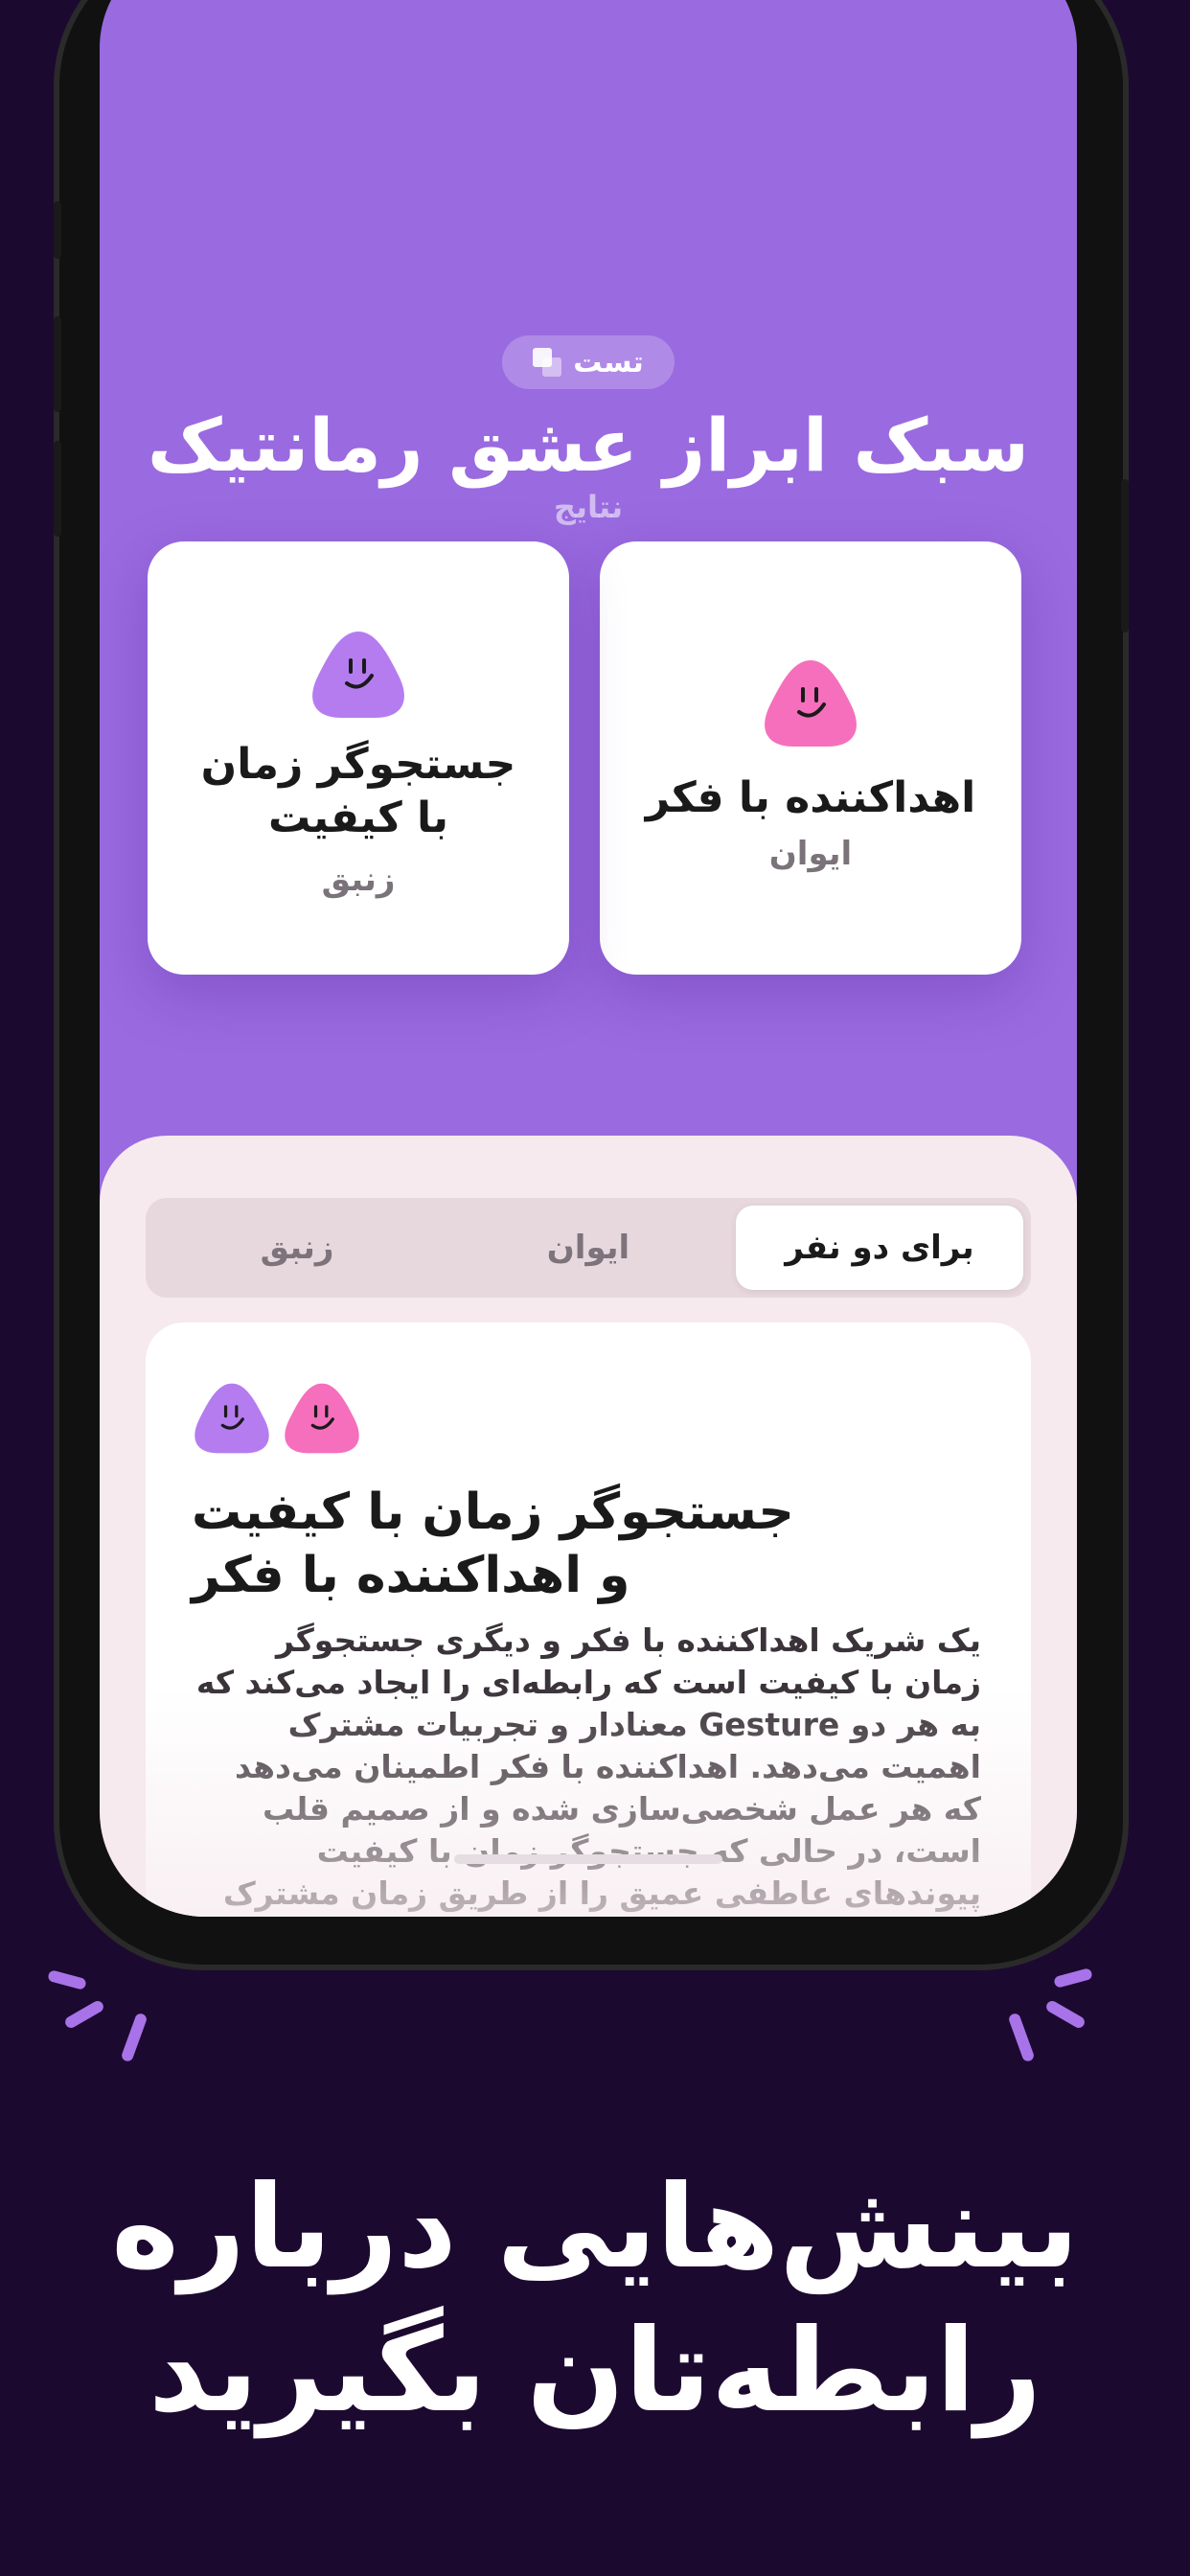  Describe the element at coordinates (358, 880) in the screenshot. I see `card-user-name: زنبق` at that location.